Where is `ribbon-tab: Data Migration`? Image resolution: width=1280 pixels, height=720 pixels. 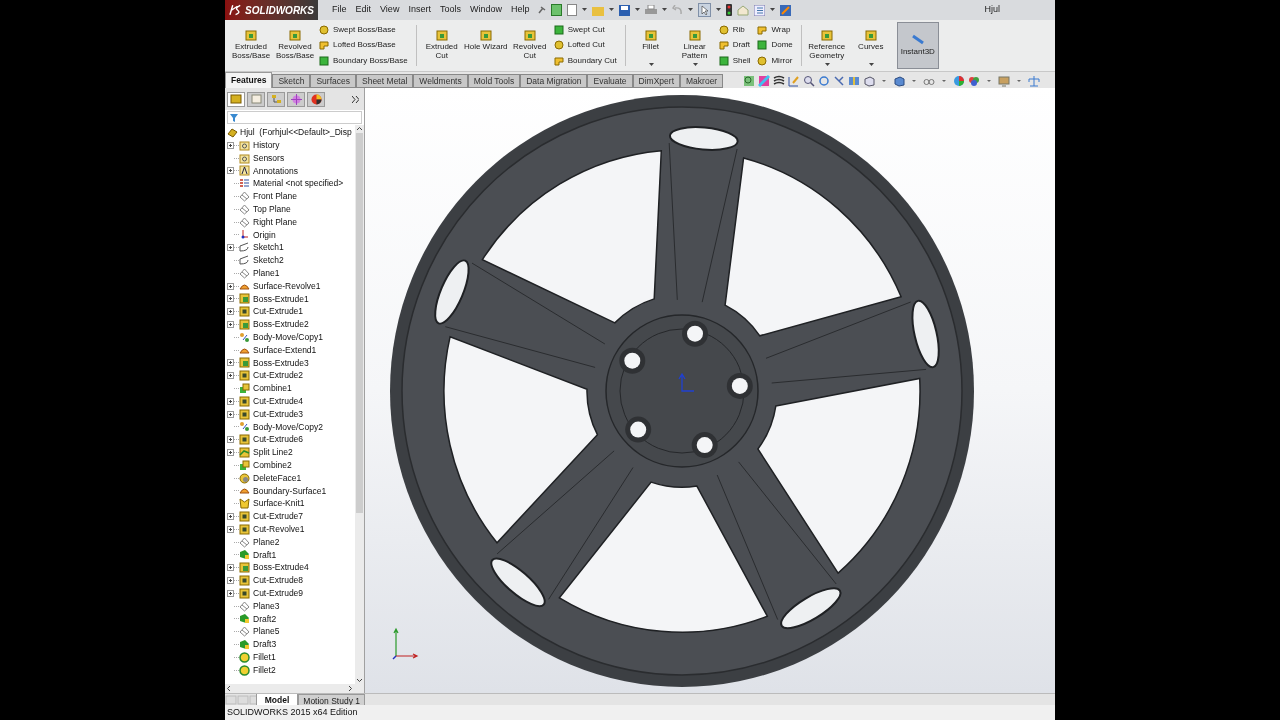
ribbon-tab: Data Migration is located at coordinates (554, 81).